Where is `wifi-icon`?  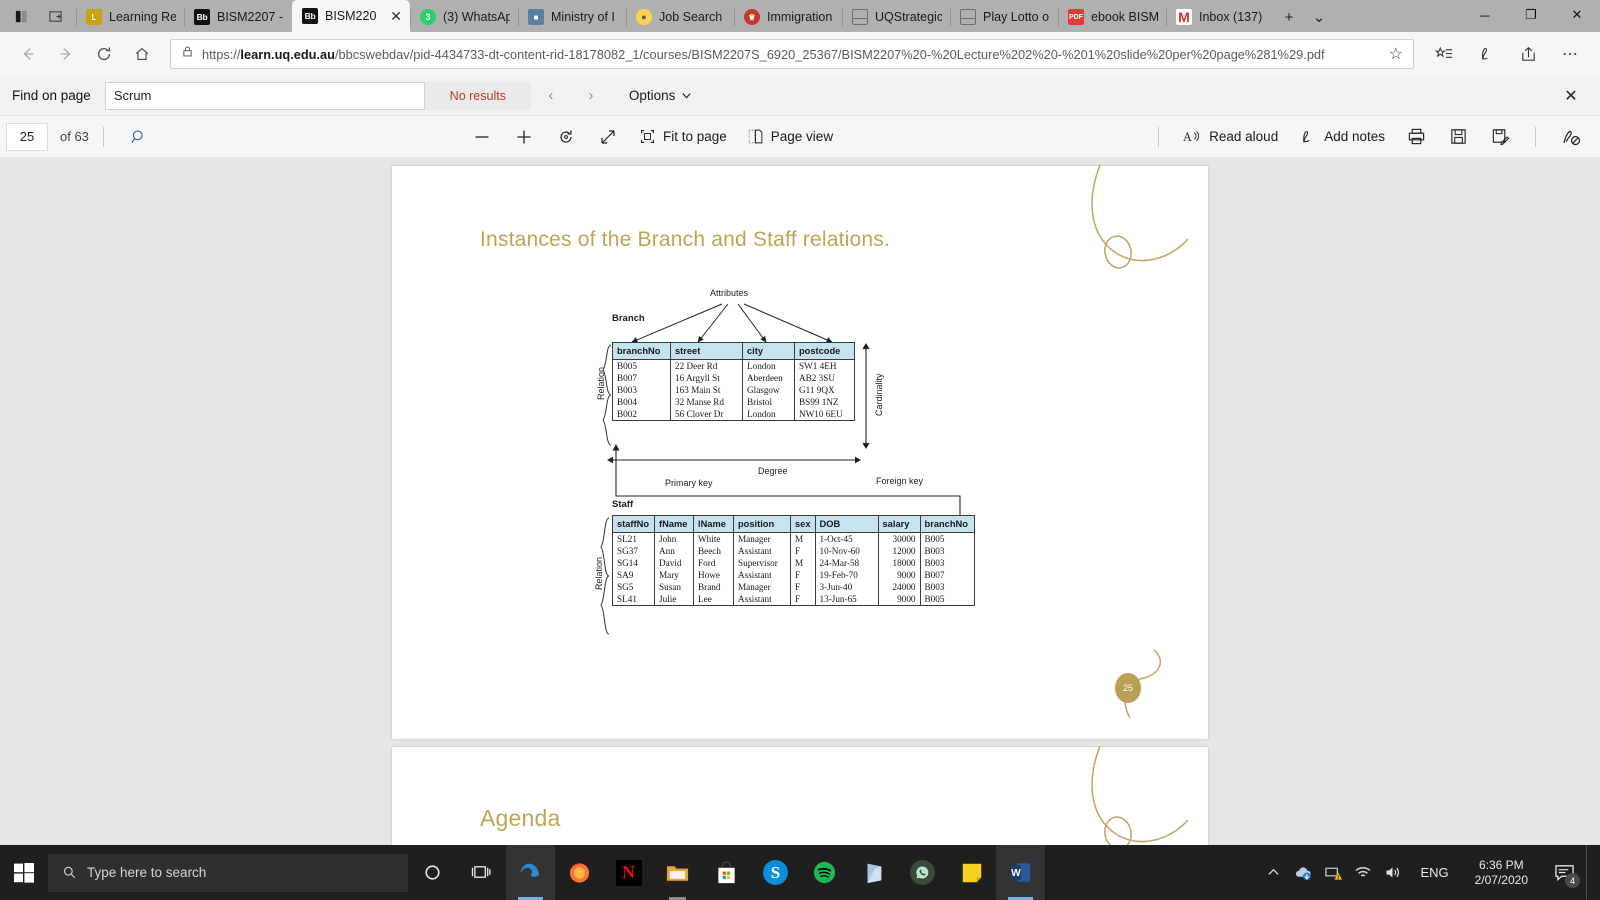 wifi-icon is located at coordinates (1363, 872).